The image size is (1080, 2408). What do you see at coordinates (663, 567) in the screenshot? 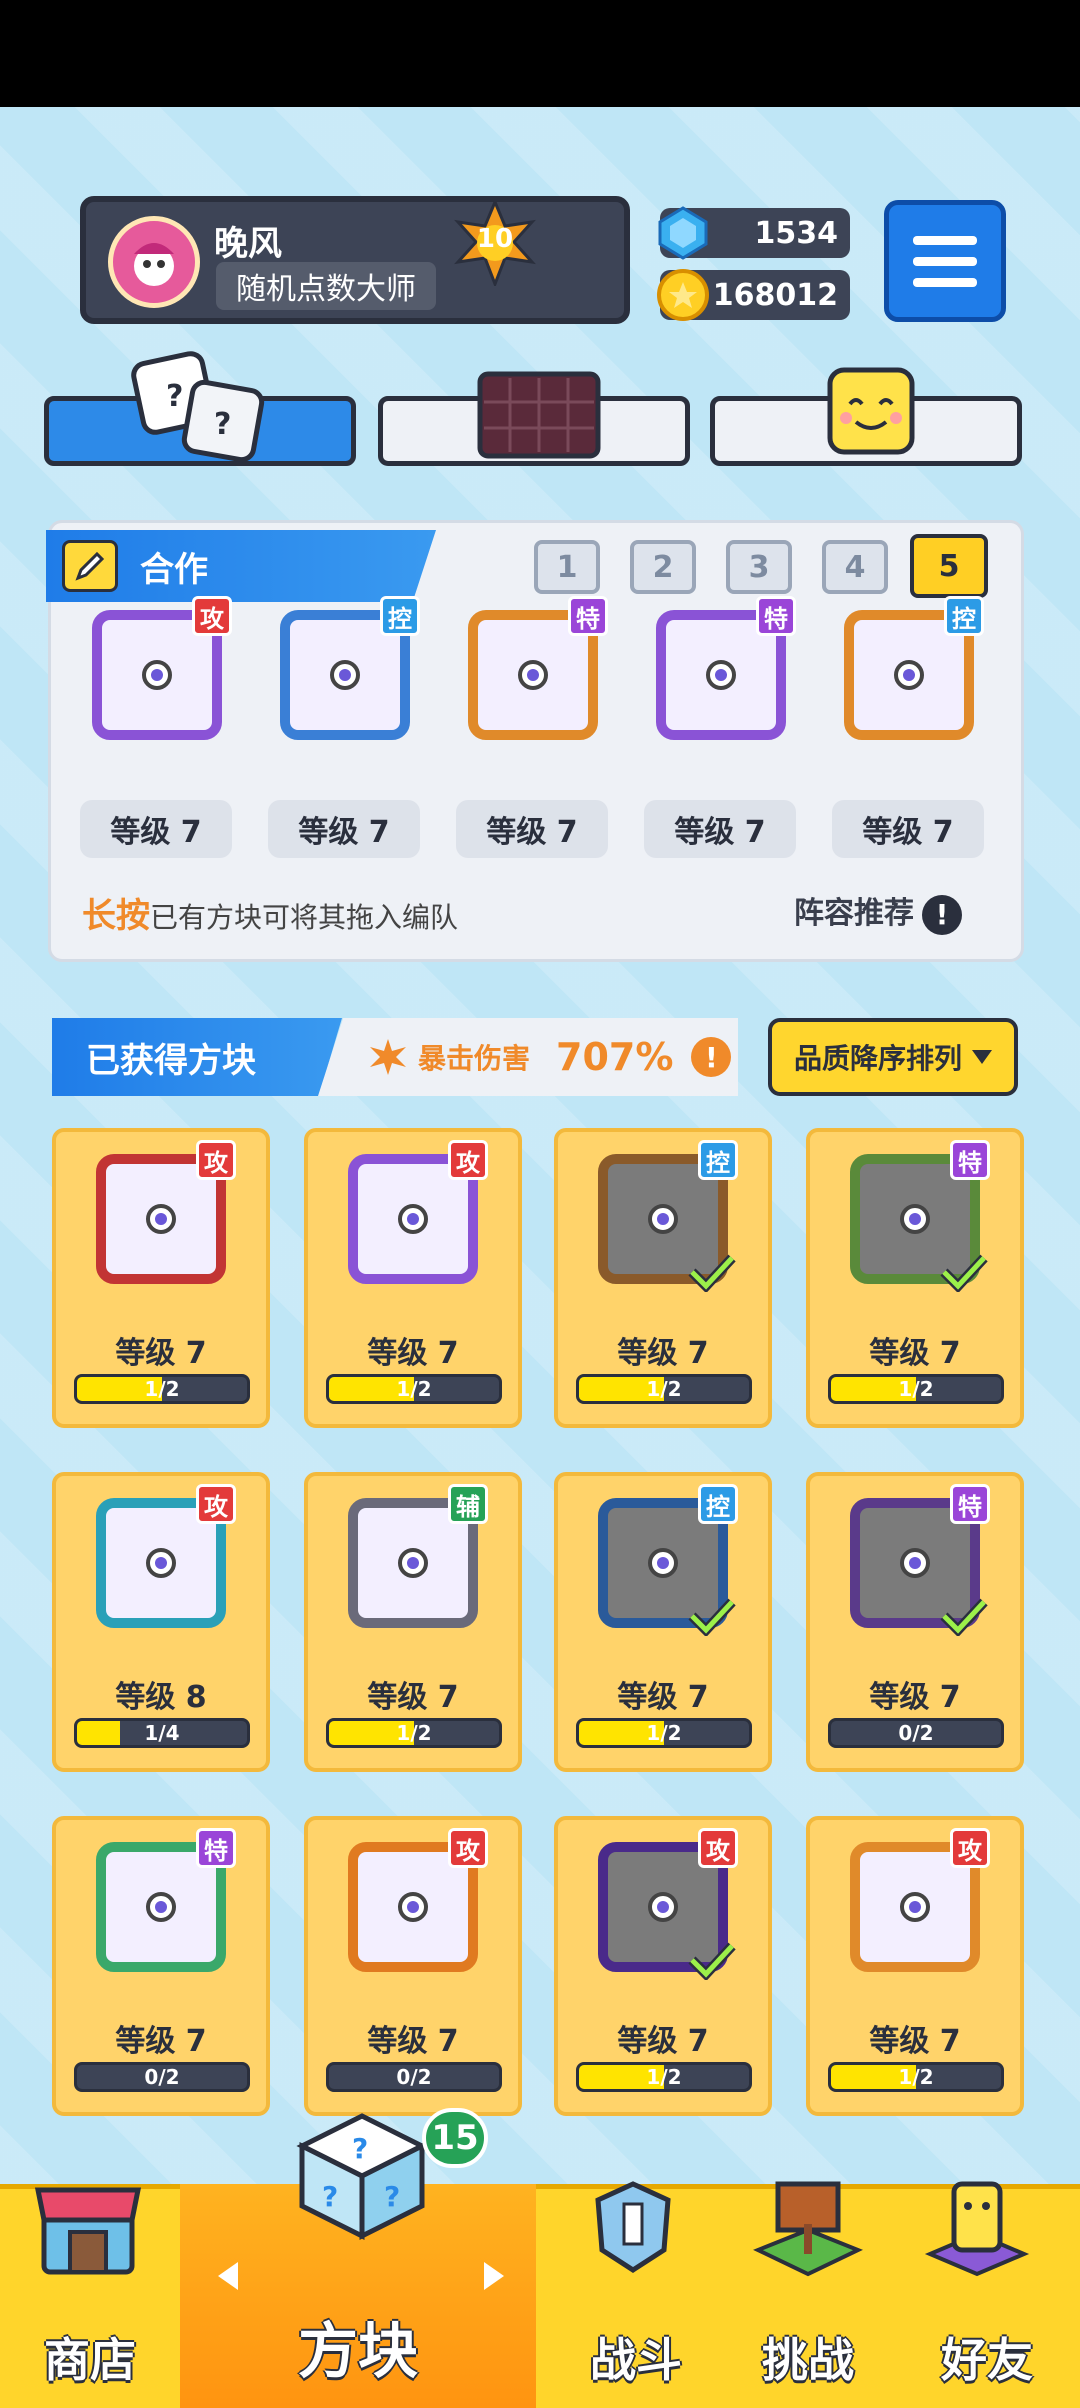
I see `team-tab-2: 2` at bounding box center [663, 567].